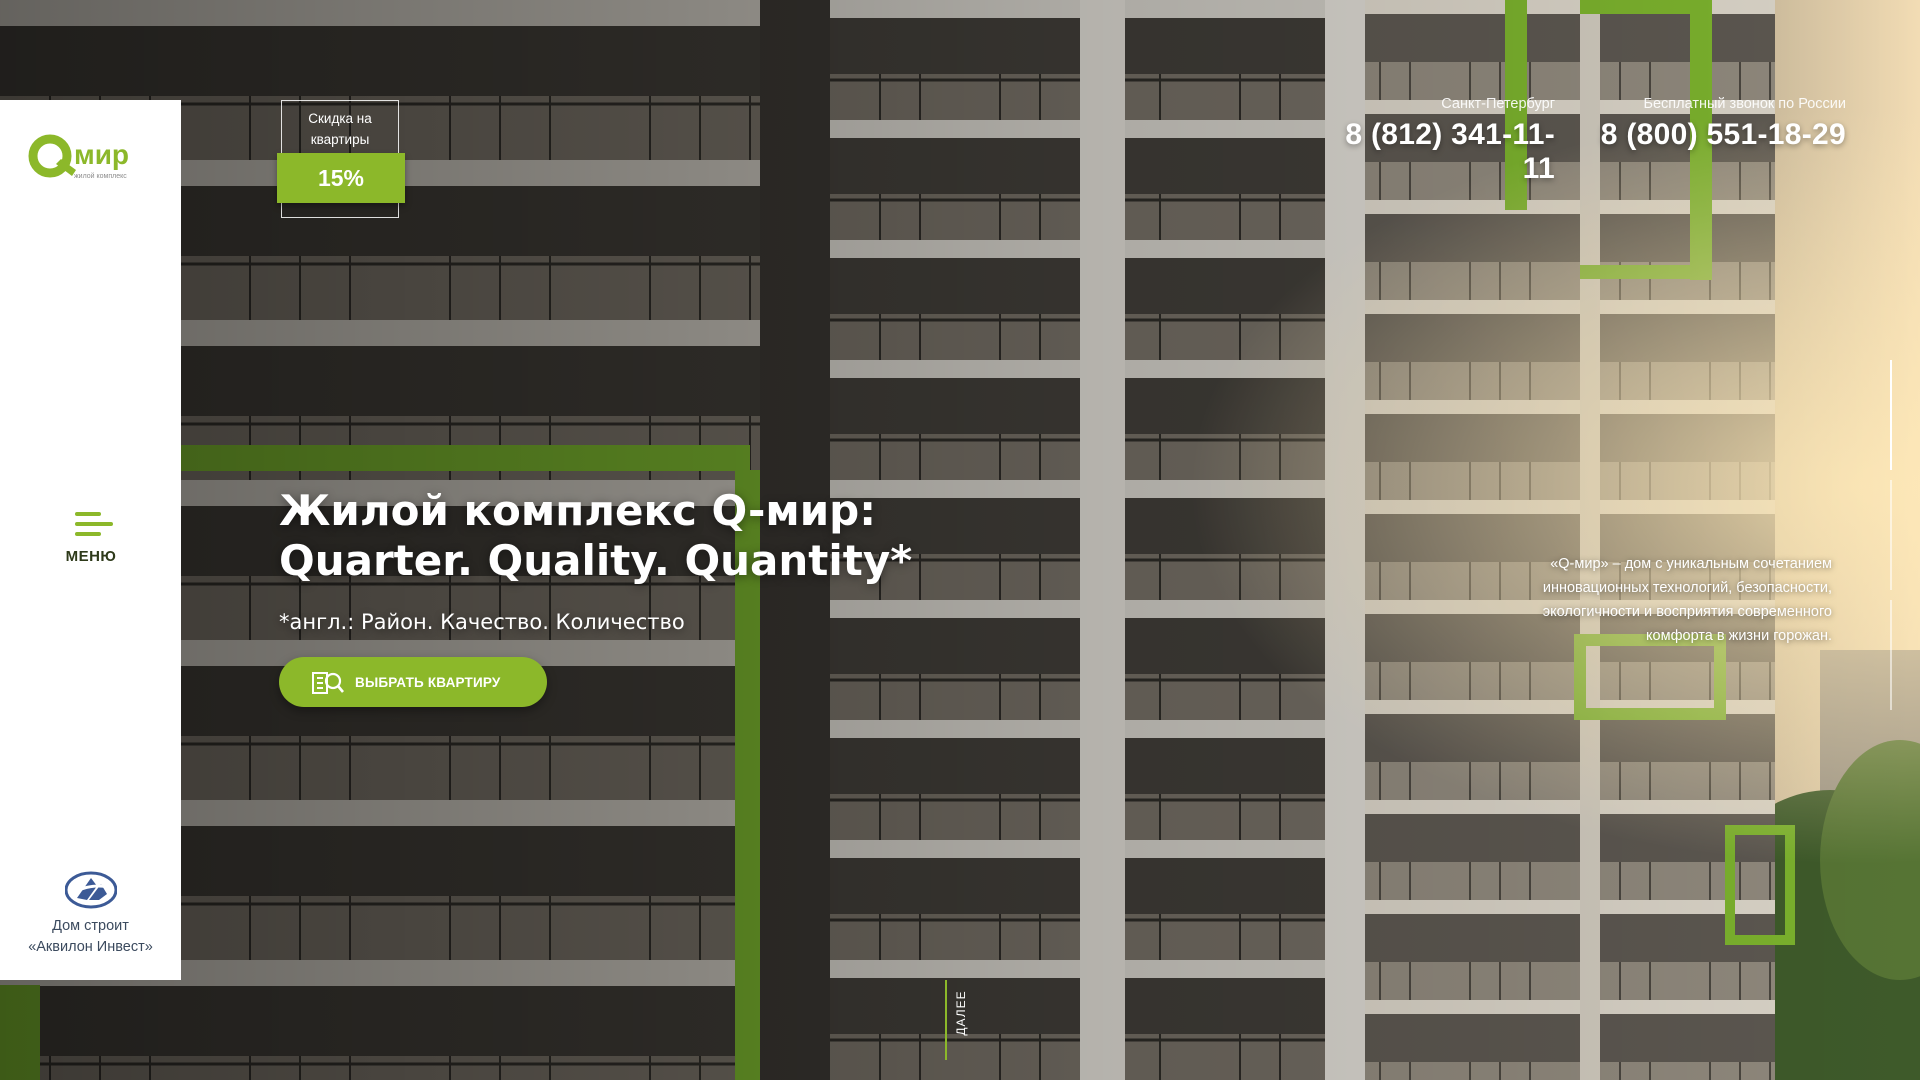 The image size is (1920, 1080). Describe the element at coordinates (1739, 636) in the screenshot. I see `description-line-4: комфорта в жизни горожан.` at that location.